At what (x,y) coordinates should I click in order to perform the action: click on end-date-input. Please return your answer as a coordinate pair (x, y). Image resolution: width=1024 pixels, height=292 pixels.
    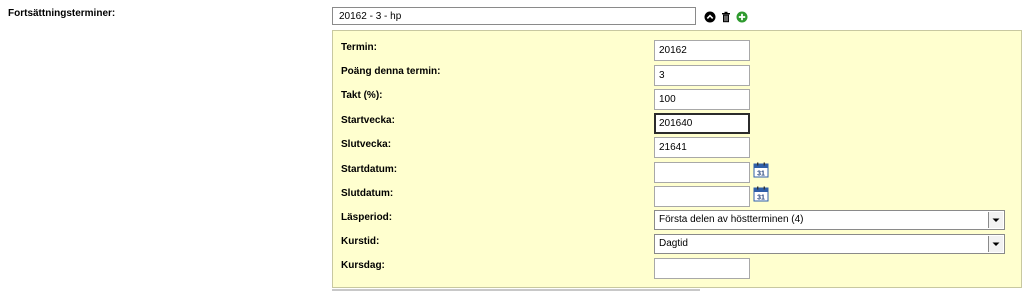
    Looking at the image, I should click on (702, 196).